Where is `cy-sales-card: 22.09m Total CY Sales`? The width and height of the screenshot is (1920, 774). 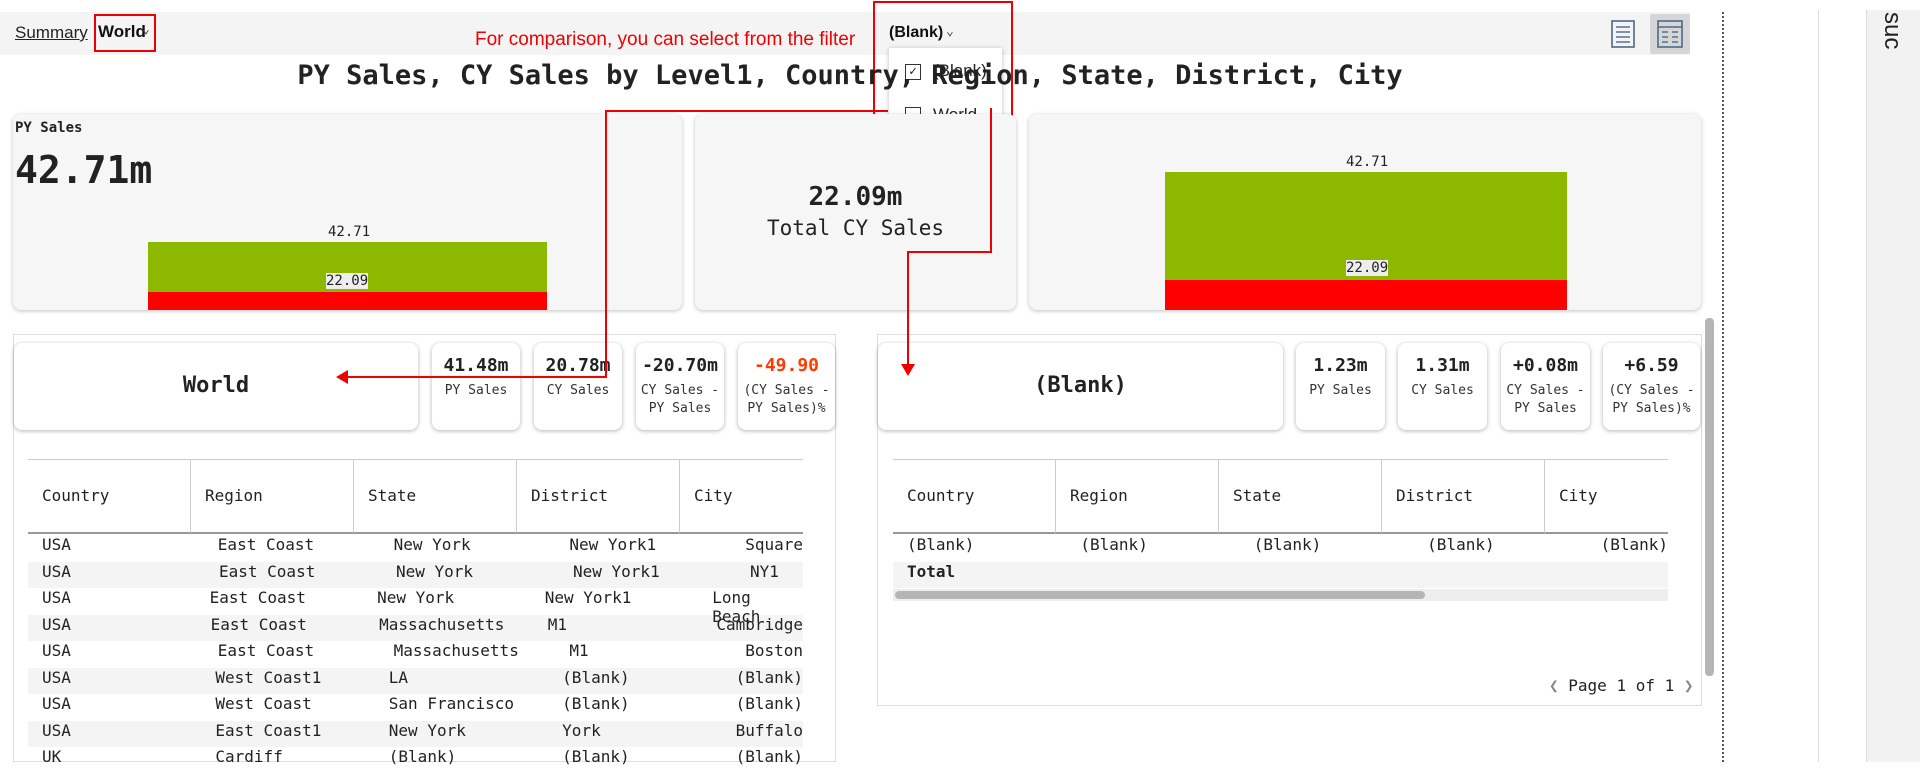 cy-sales-card: 22.09m Total CY Sales is located at coordinates (855, 212).